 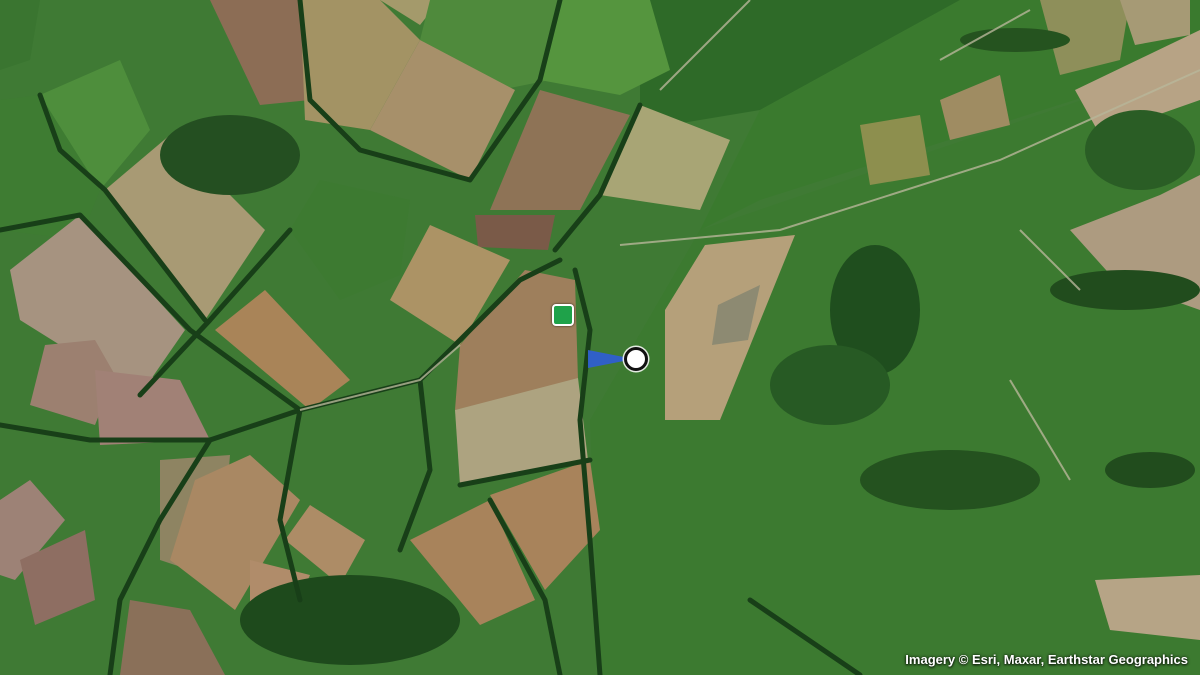 I want to click on green-square-marker-icon, so click(x=563, y=315).